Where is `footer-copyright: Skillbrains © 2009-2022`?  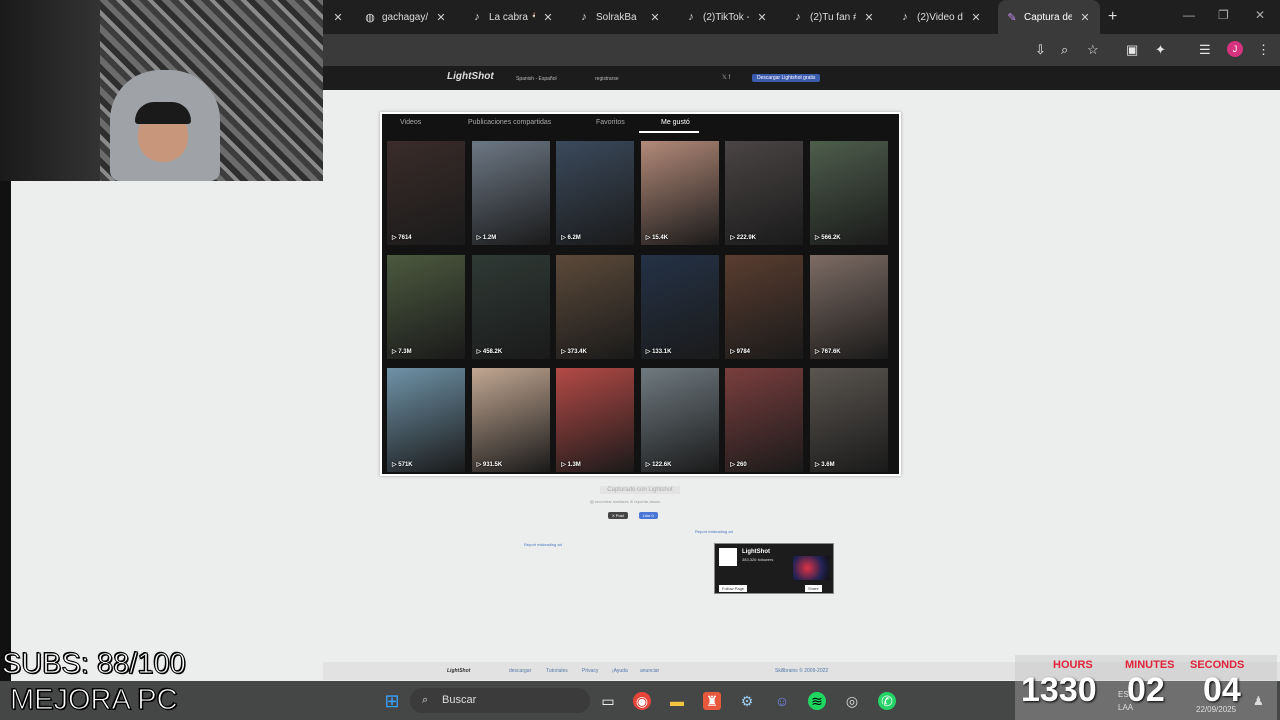 footer-copyright: Skillbrains © 2009-2022 is located at coordinates (802, 671).